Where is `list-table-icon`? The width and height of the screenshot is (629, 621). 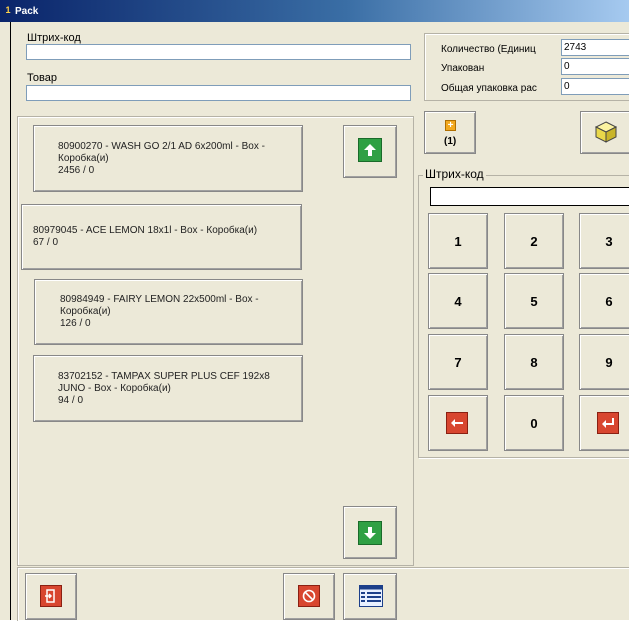 list-table-icon is located at coordinates (371, 596).